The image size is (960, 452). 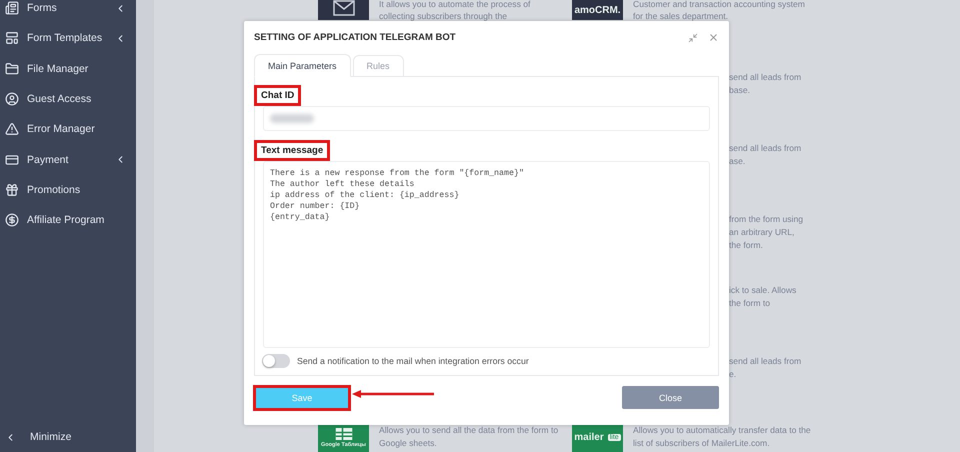 I want to click on sidebar-item: Affiliate Program, so click(x=68, y=220).